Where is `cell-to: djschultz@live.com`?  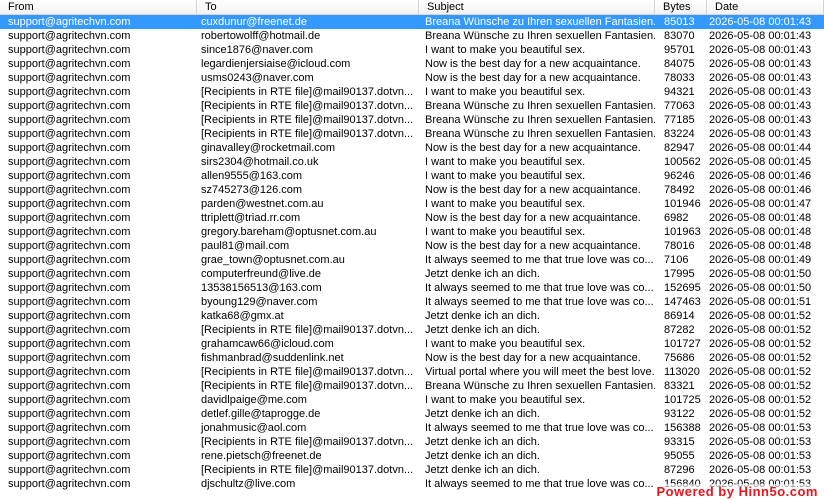 cell-to: djschultz@live.com is located at coordinates (248, 484).